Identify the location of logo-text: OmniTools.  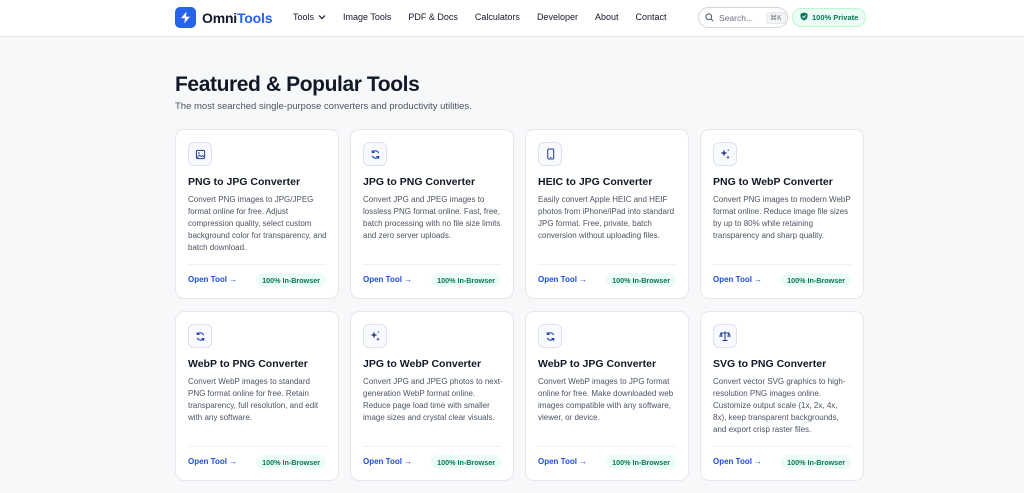
(237, 17).